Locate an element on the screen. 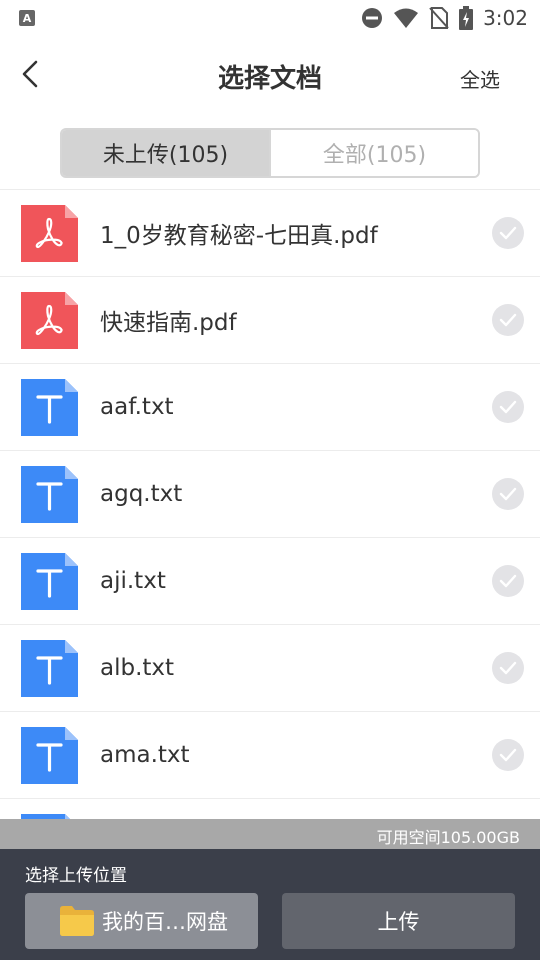 This screenshot has height=960, width=540. upload-location-label: 选择上传位置 is located at coordinates (76, 876).